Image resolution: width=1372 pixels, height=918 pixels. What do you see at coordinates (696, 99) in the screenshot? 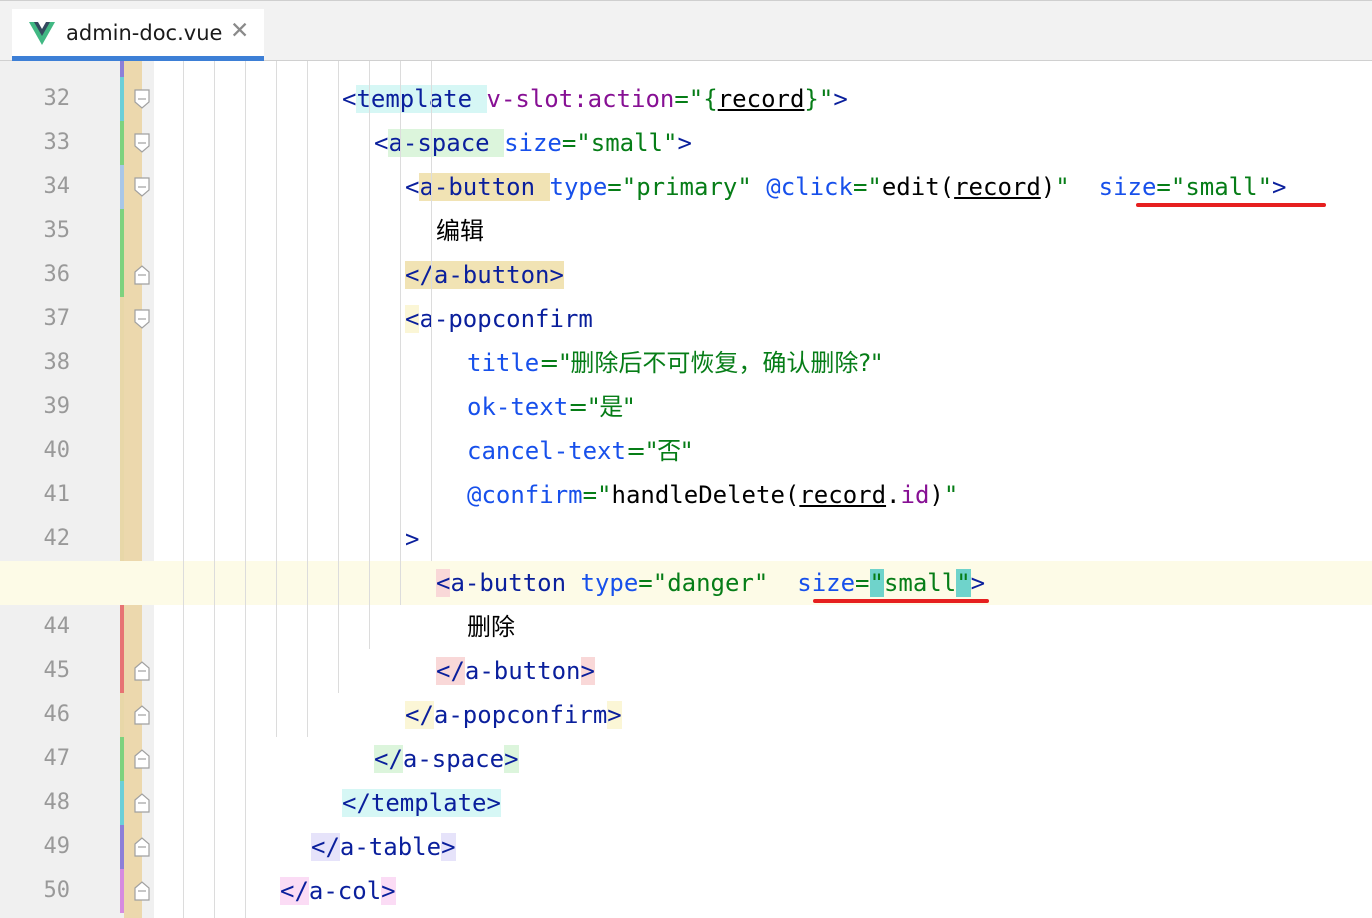
I see `code-token: ="{` at bounding box center [696, 99].